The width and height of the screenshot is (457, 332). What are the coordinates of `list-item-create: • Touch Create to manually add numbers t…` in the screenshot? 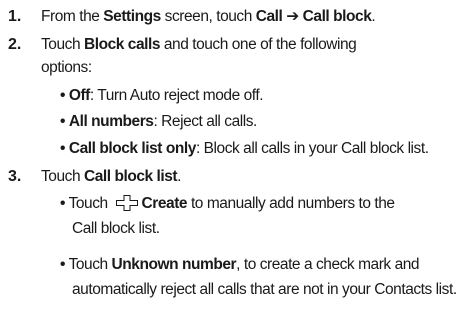 It's located at (227, 203).